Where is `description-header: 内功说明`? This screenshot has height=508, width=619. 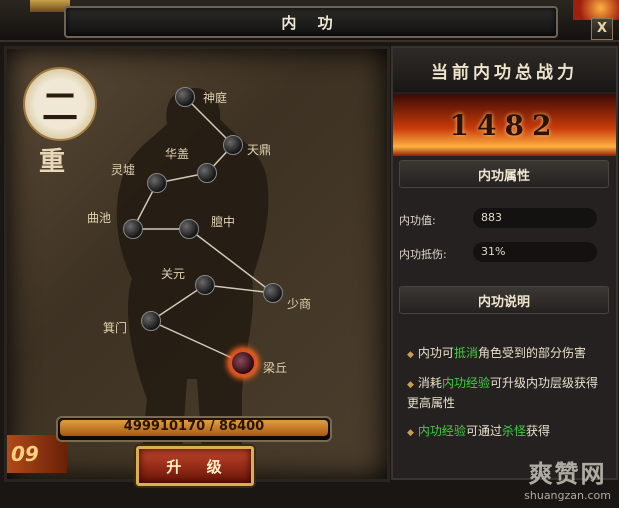 description-header: 内功说明 is located at coordinates (504, 300).